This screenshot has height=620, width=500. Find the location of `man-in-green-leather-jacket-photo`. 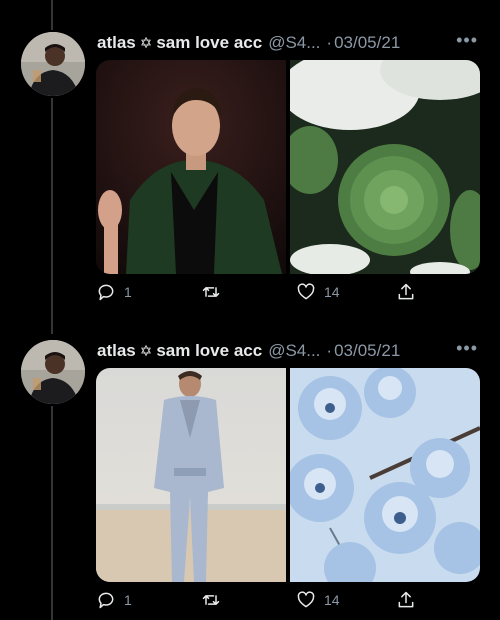

man-in-green-leather-jacket-photo is located at coordinates (191, 167).